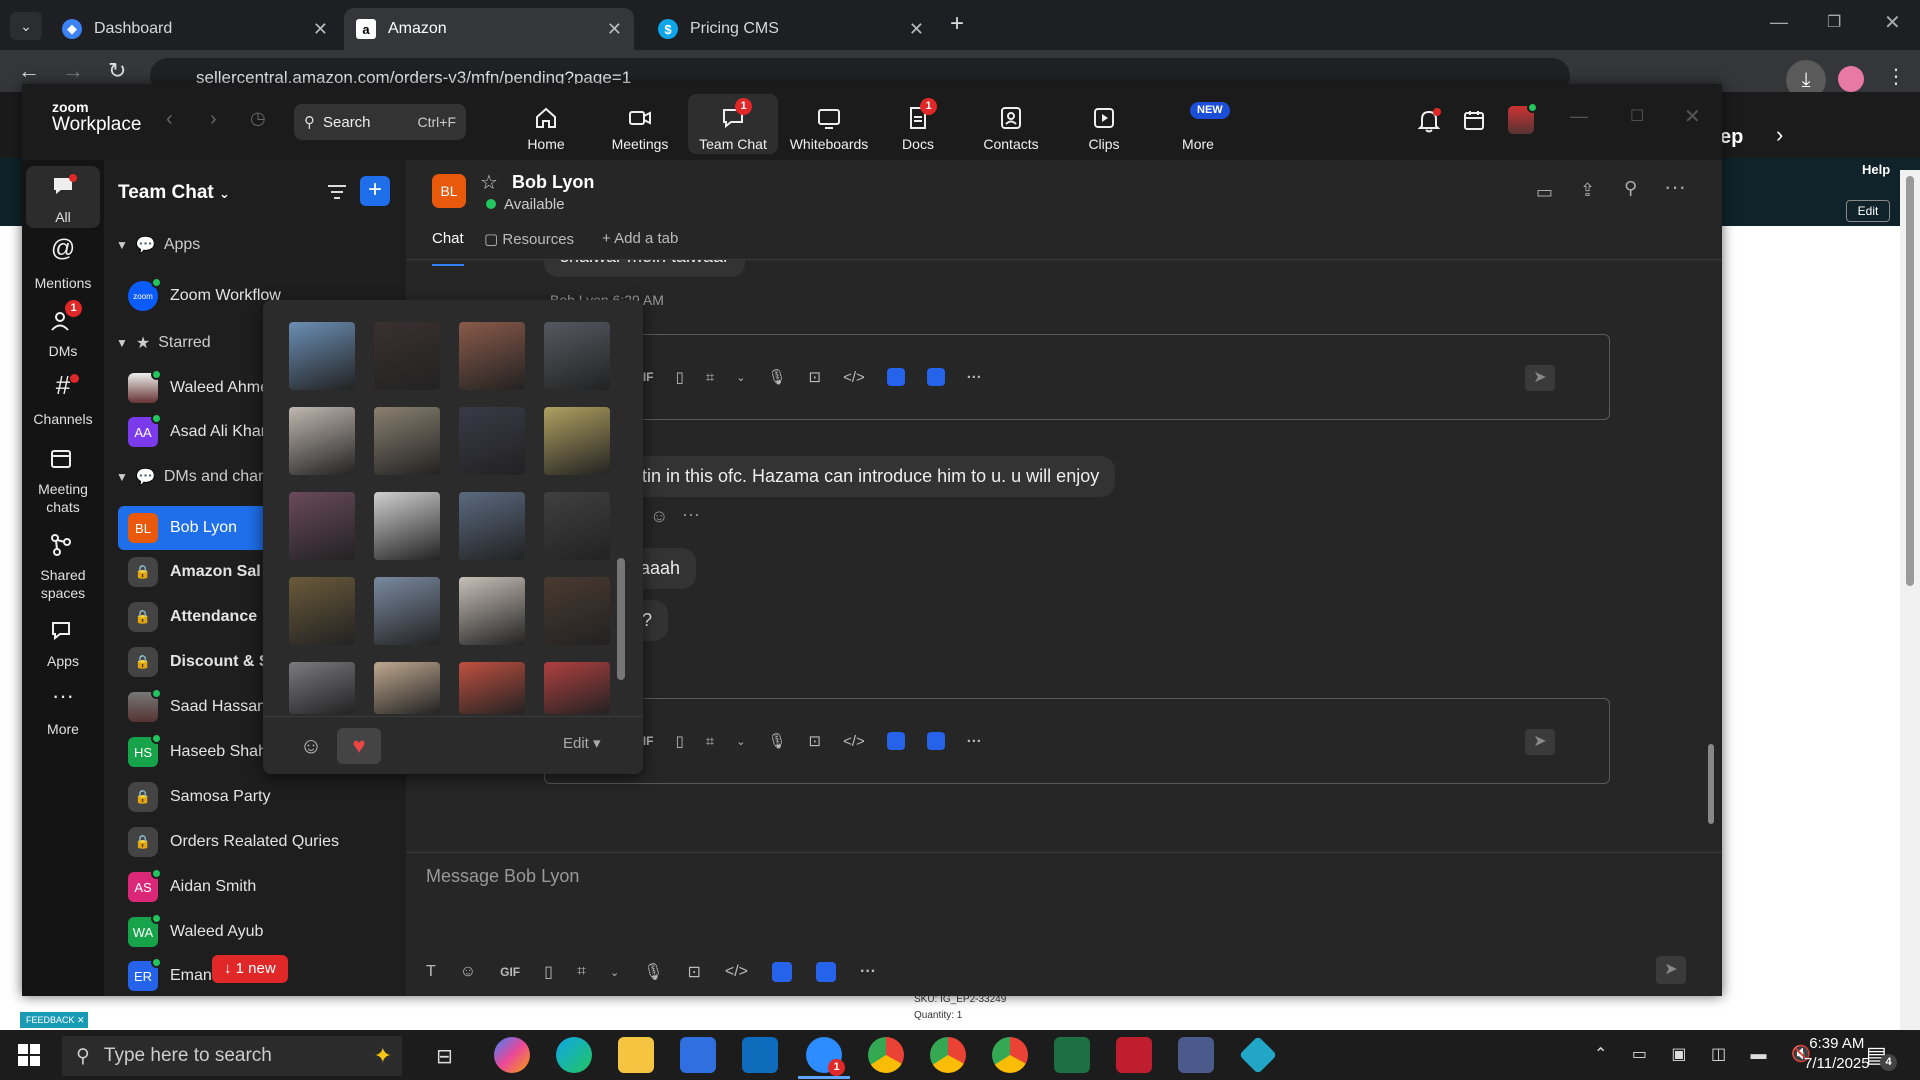 This screenshot has width=1920, height=1080. Describe the element at coordinates (1523, 118) in the screenshot. I see `user-avatar` at that location.